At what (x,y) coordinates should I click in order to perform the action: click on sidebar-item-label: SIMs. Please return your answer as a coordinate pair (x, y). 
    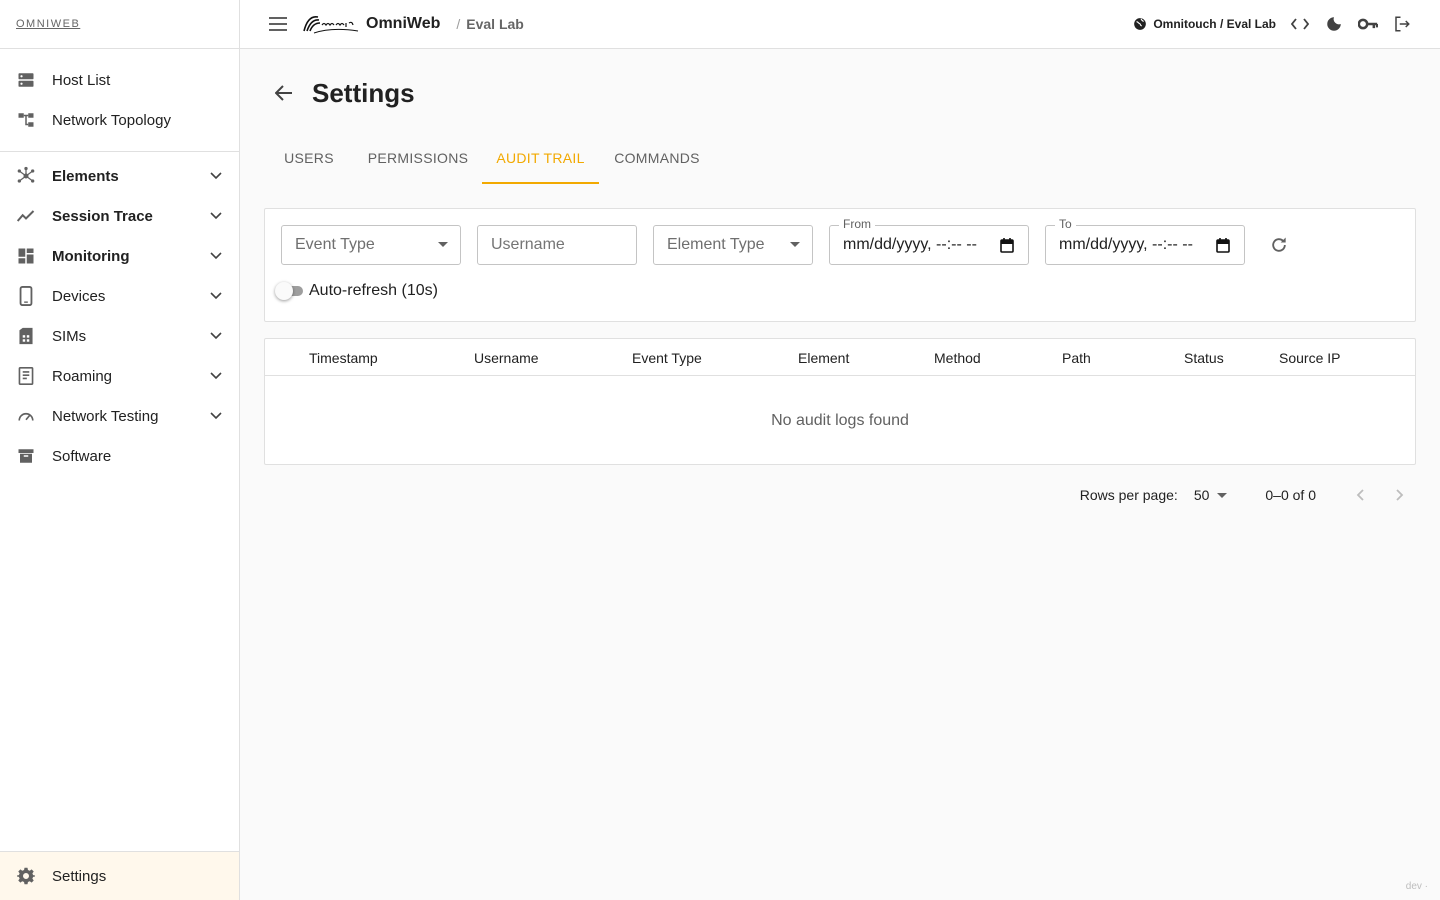
    Looking at the image, I should click on (69, 336).